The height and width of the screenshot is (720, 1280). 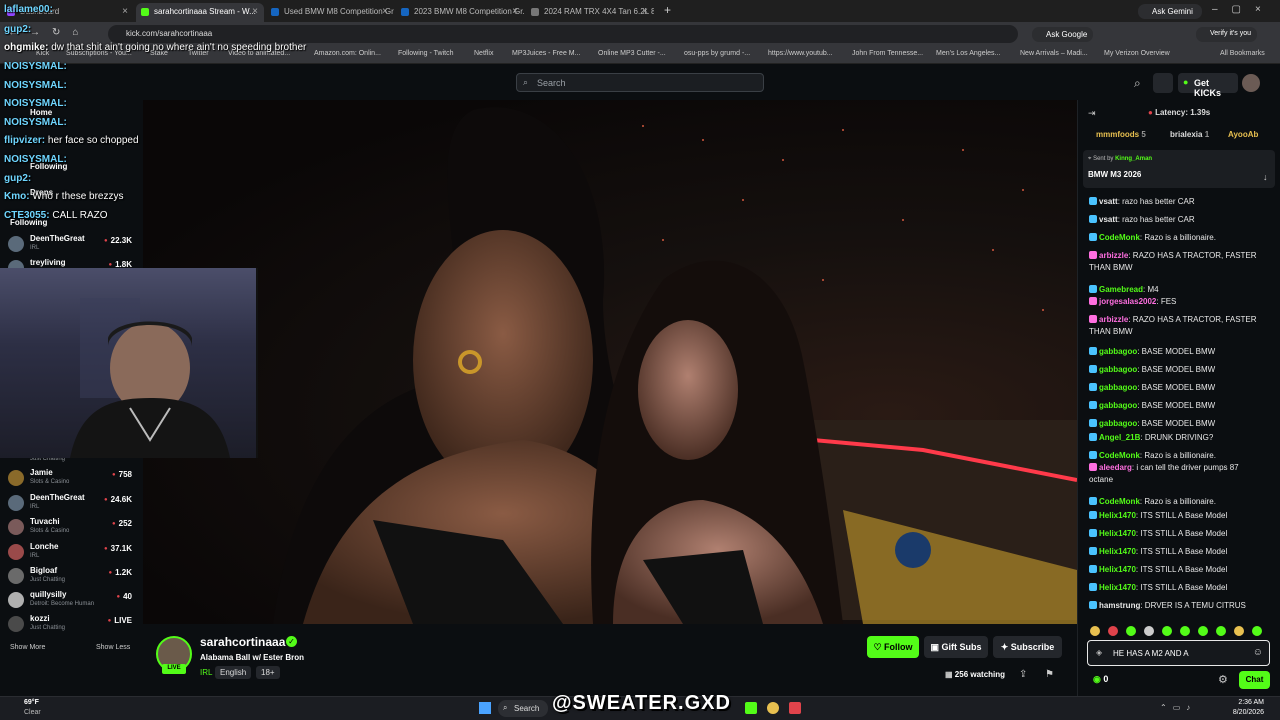 I want to click on avatar, so click(x=1251, y=83).